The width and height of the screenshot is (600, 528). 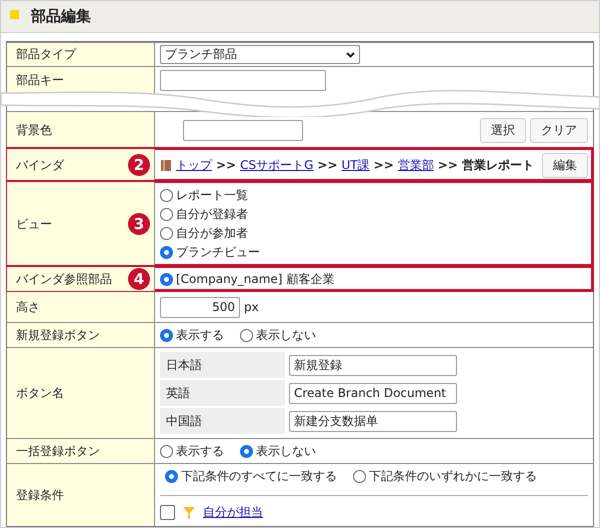 I want to click on field-label: ボタン名, so click(x=40, y=393).